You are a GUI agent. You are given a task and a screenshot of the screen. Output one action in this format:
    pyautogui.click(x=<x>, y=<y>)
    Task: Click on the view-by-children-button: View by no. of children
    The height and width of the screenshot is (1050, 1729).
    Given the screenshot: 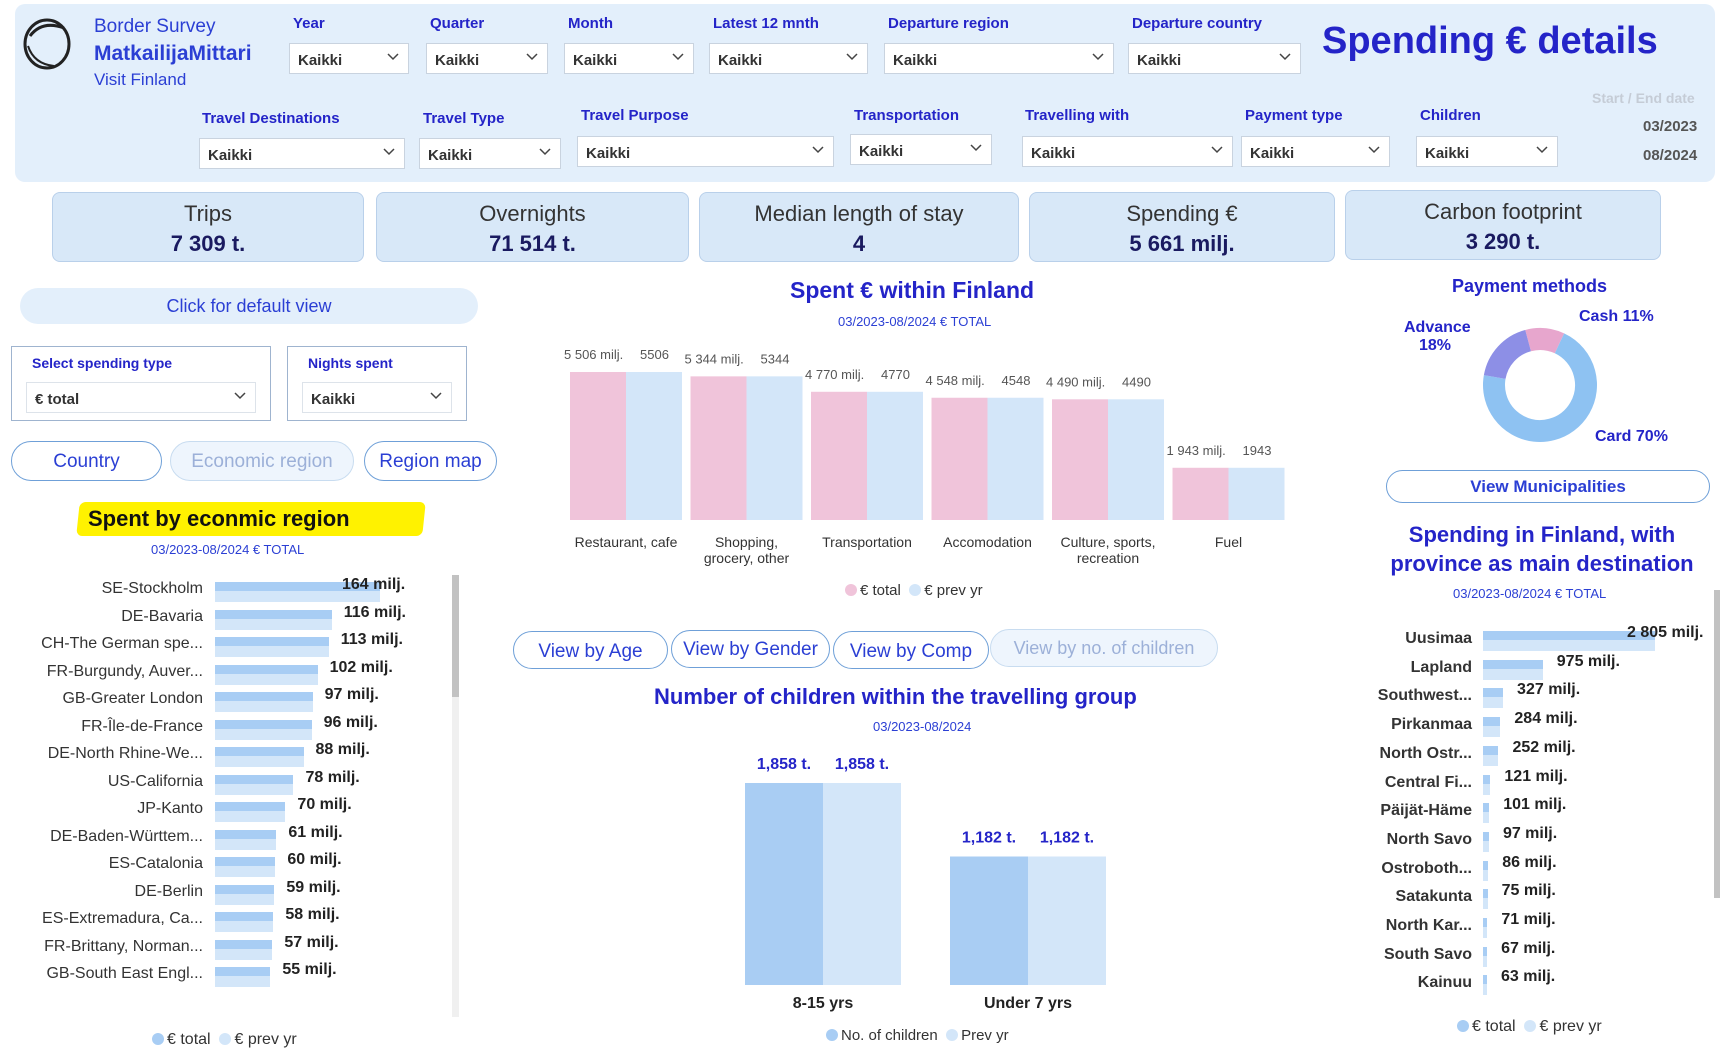 What is the action you would take?
    pyautogui.click(x=1104, y=648)
    